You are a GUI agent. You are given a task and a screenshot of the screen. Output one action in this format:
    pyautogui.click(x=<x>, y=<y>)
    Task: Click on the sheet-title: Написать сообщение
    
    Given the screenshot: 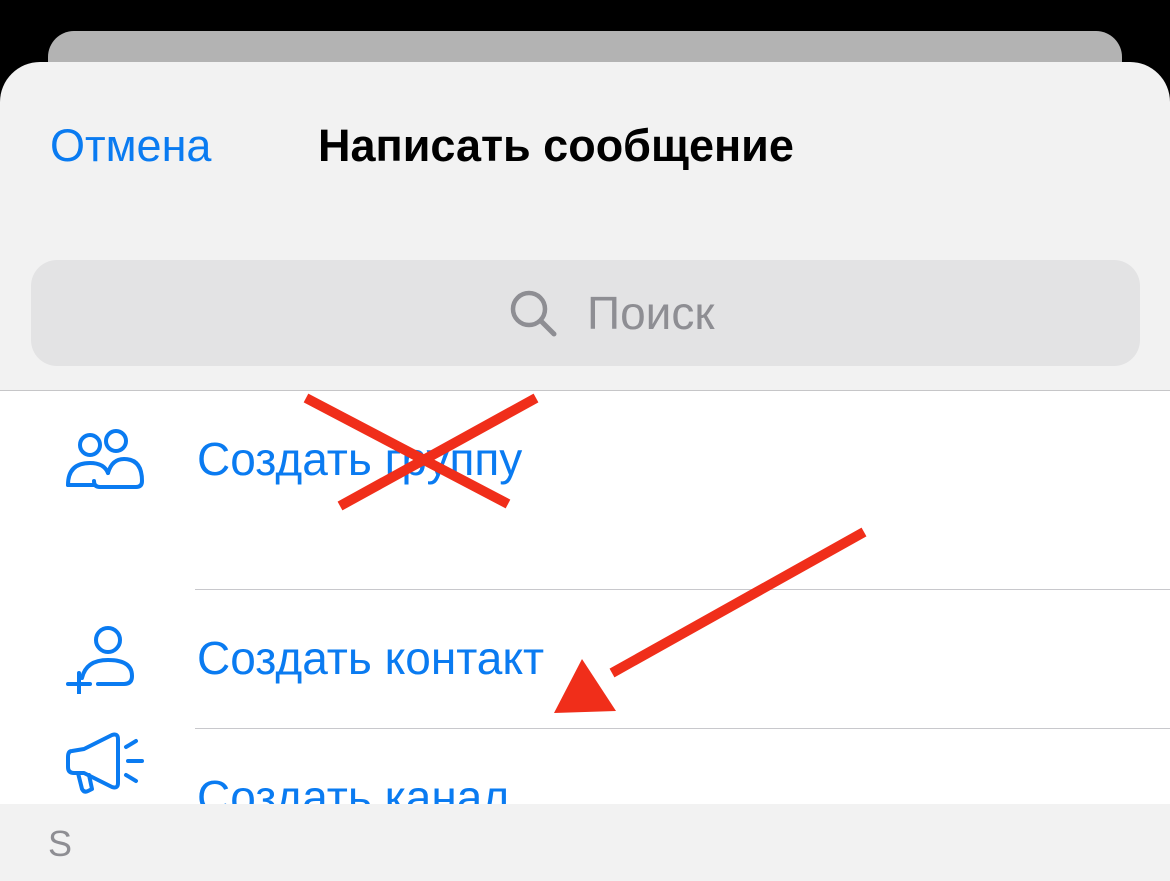 What is the action you would take?
    pyautogui.click(x=556, y=145)
    